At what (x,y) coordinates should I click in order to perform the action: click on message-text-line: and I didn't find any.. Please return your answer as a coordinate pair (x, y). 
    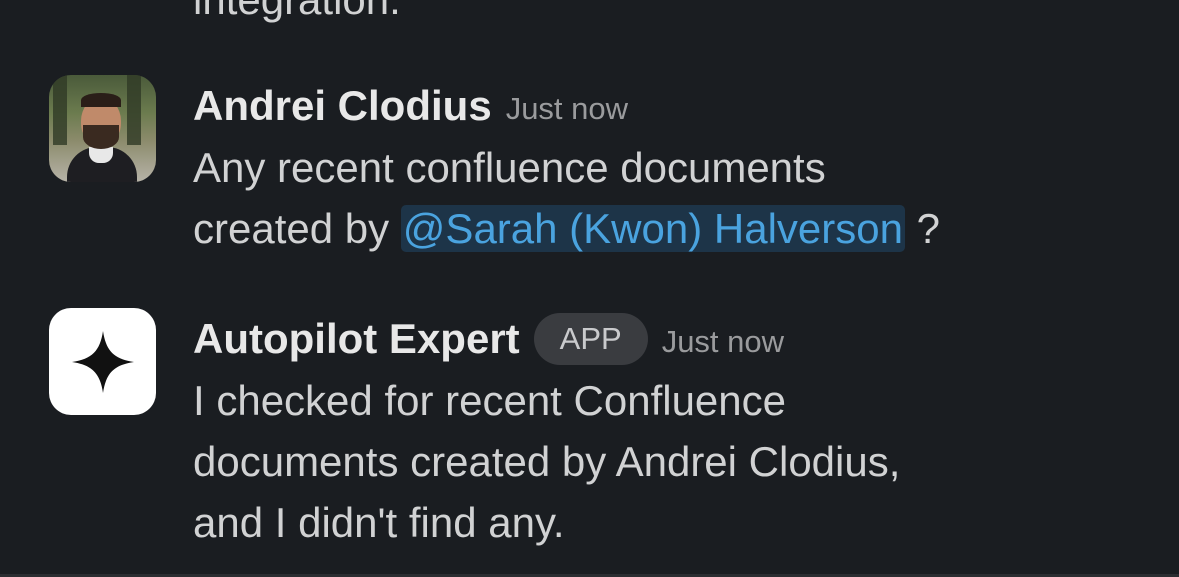
    Looking at the image, I should click on (379, 522).